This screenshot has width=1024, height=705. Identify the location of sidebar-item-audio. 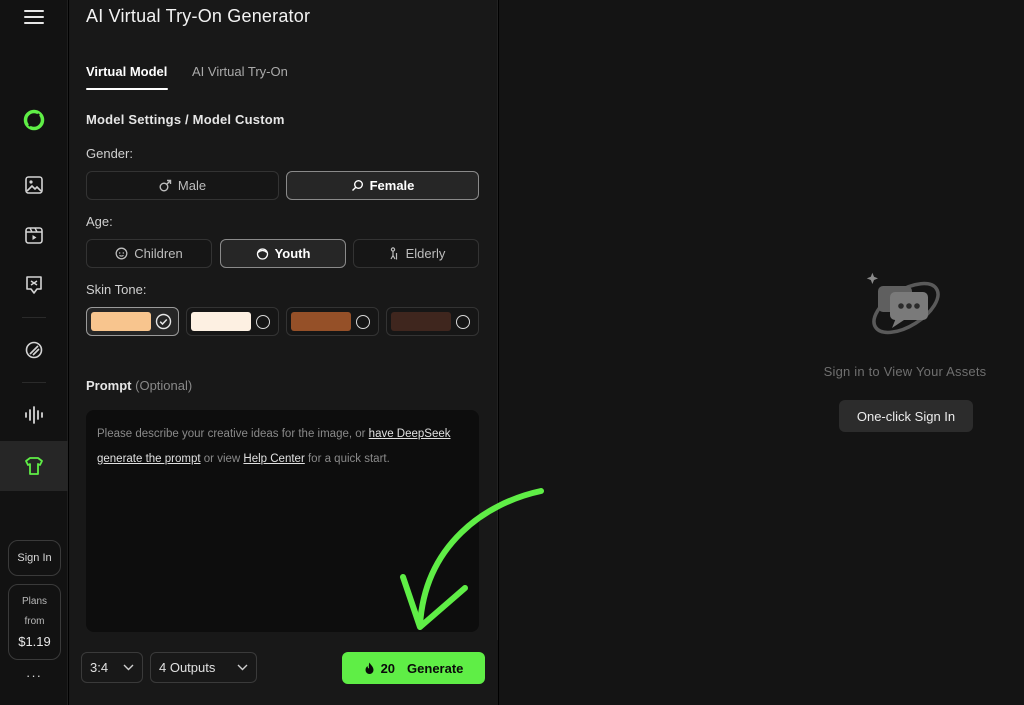
(34, 415).